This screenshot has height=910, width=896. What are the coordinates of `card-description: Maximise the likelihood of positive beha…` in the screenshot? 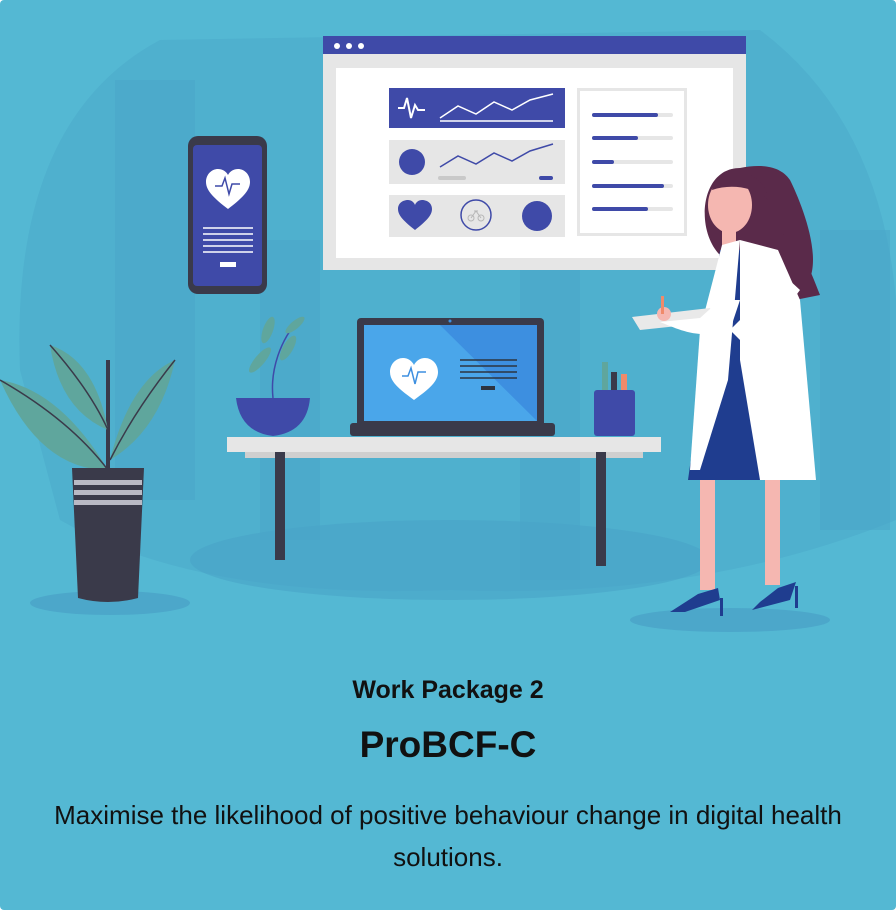 It's located at (448, 836).